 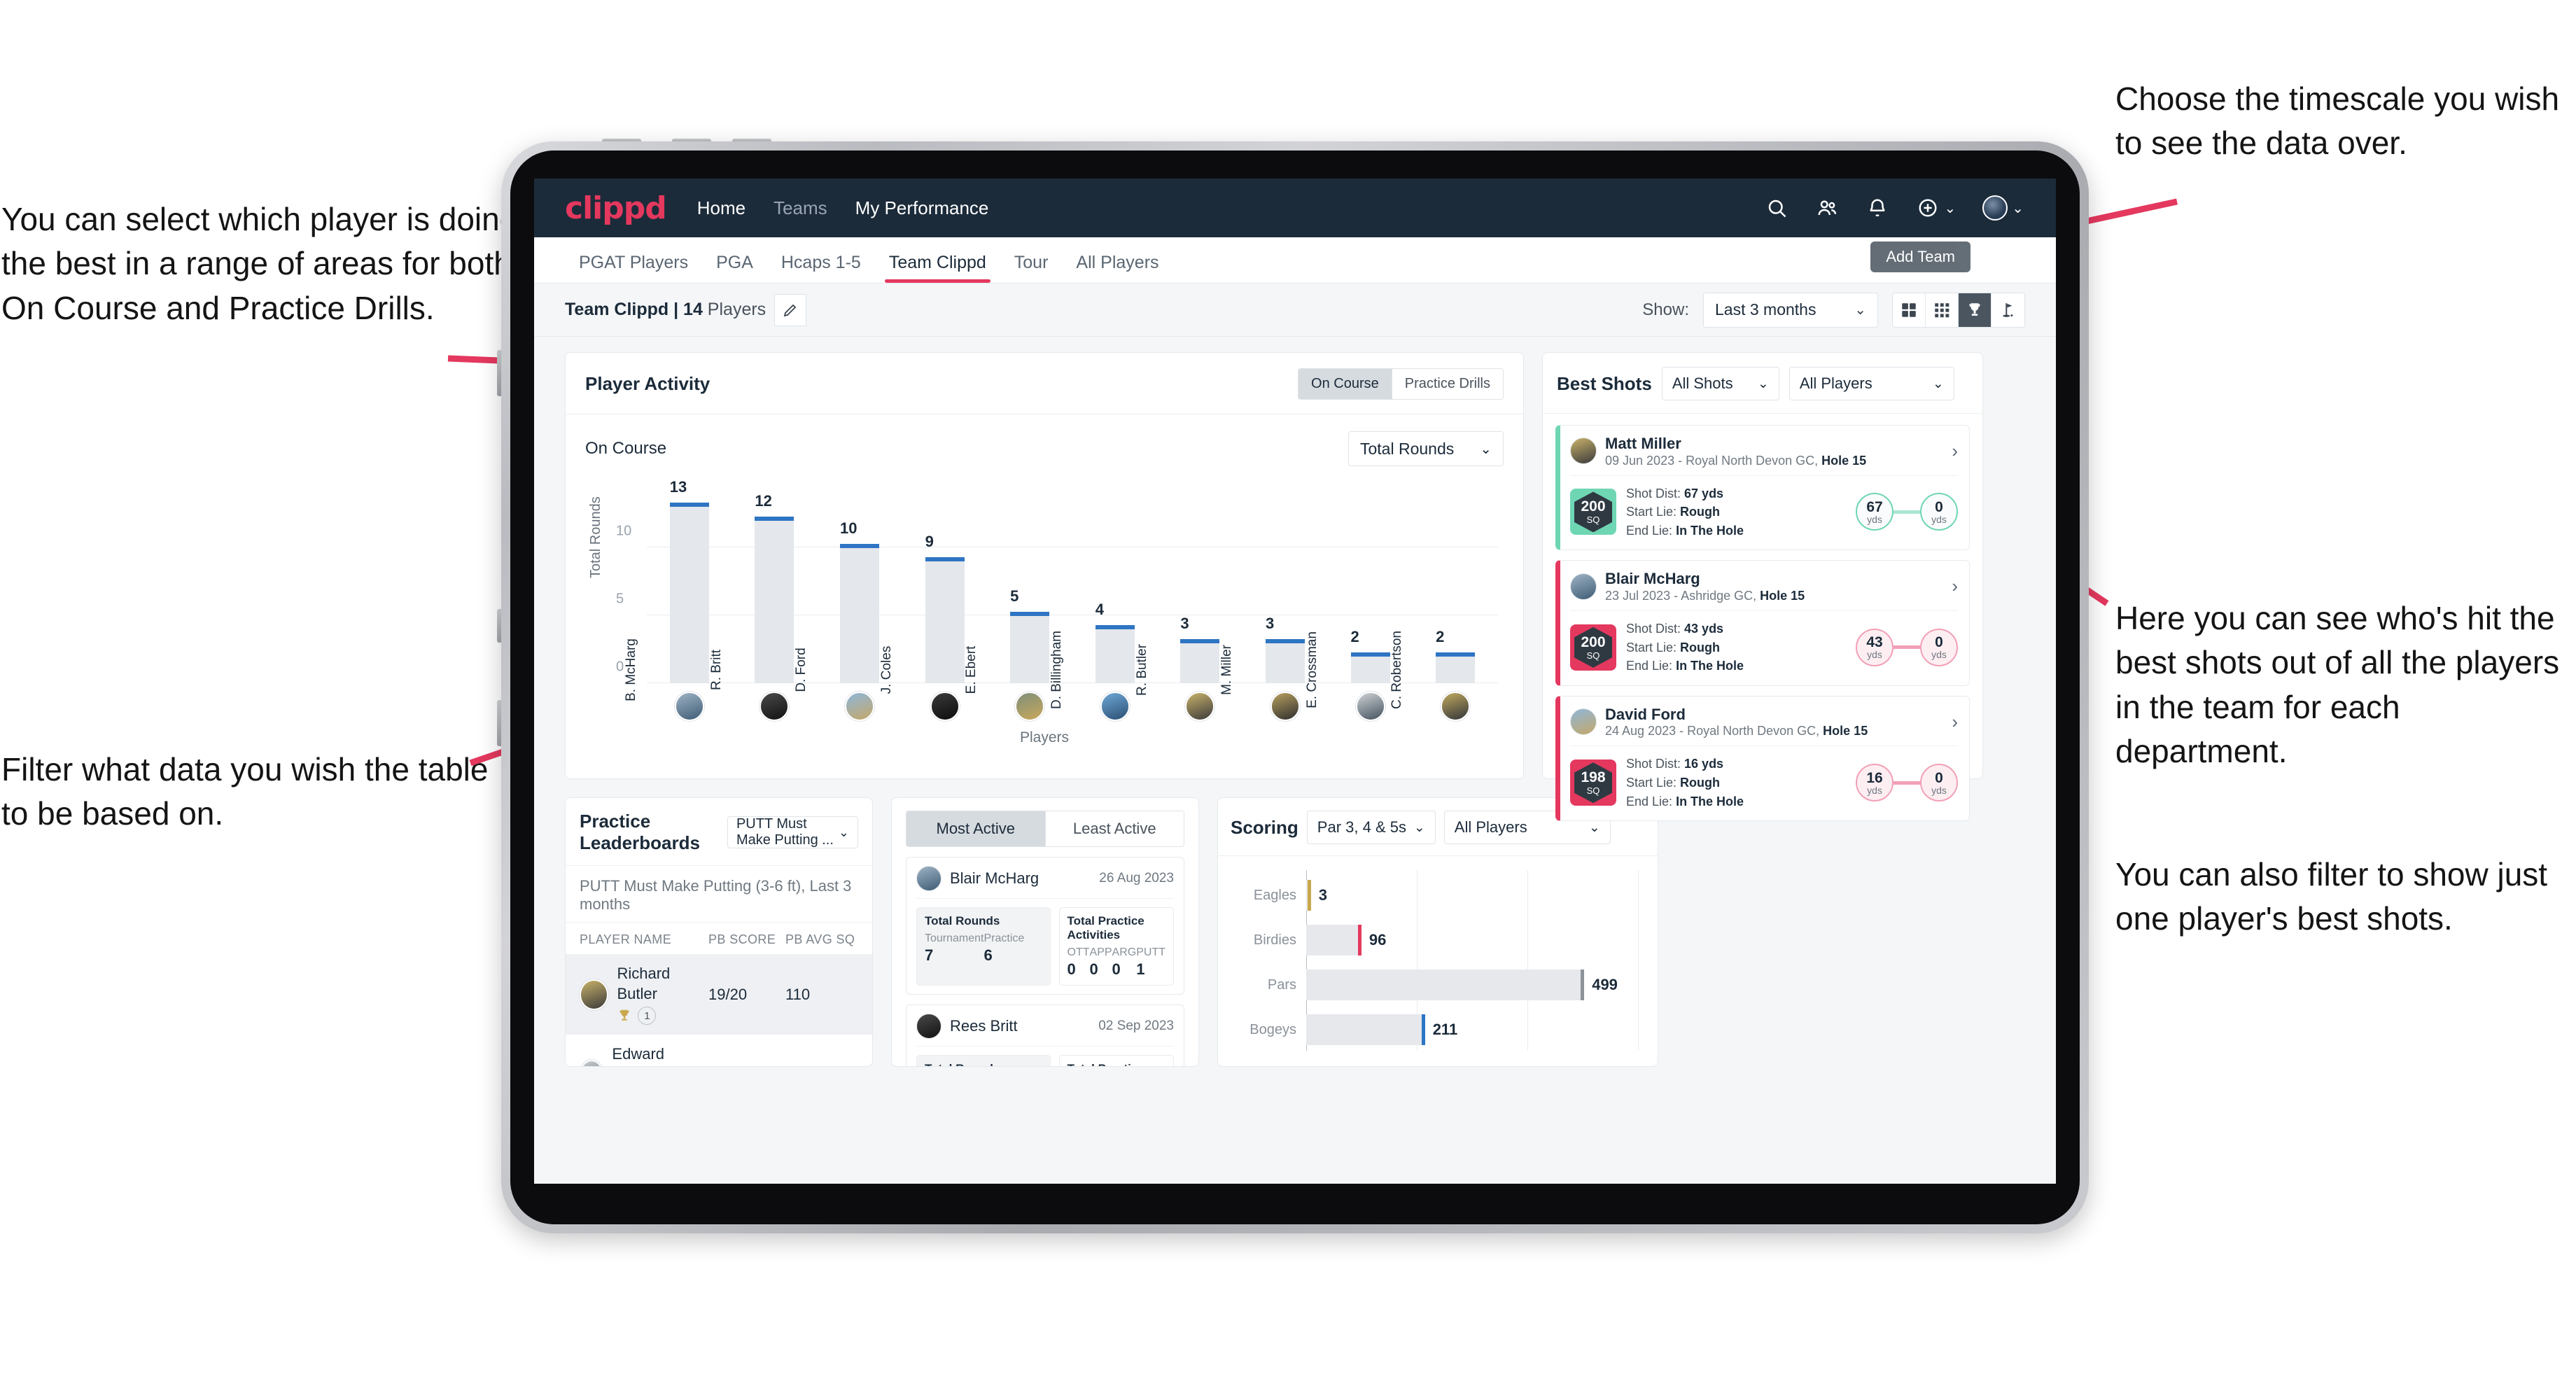 I want to click on bell-icon, so click(x=1877, y=208).